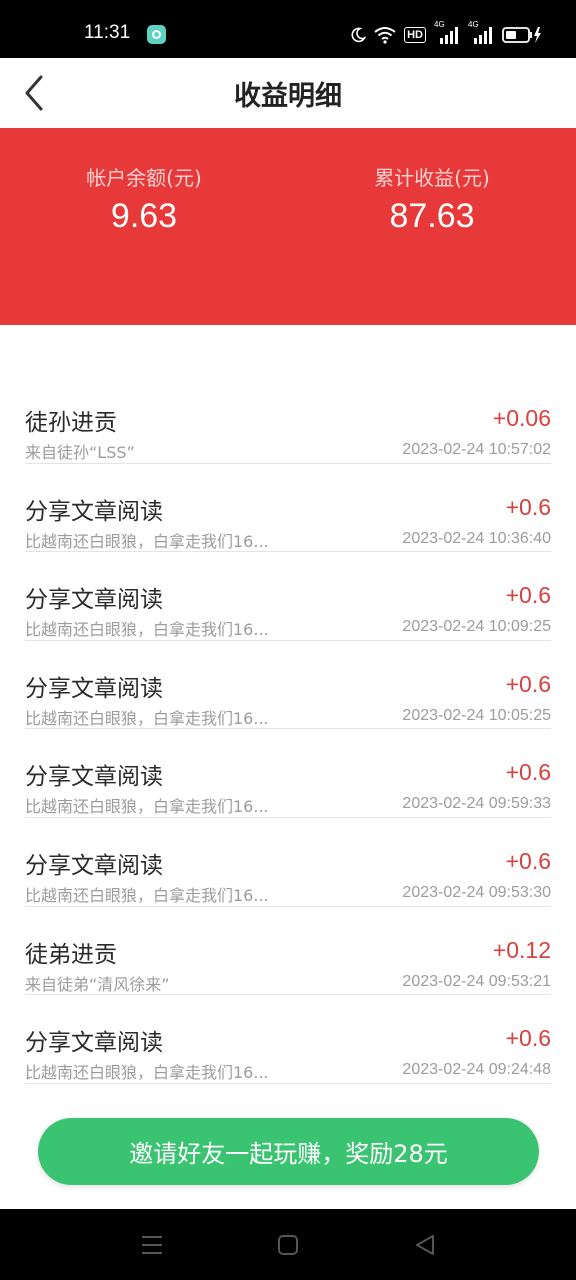 This screenshot has height=1280, width=576. Describe the element at coordinates (476, 892) in the screenshot. I see `transaction-time: 2023-02-24 09:53:30` at that location.